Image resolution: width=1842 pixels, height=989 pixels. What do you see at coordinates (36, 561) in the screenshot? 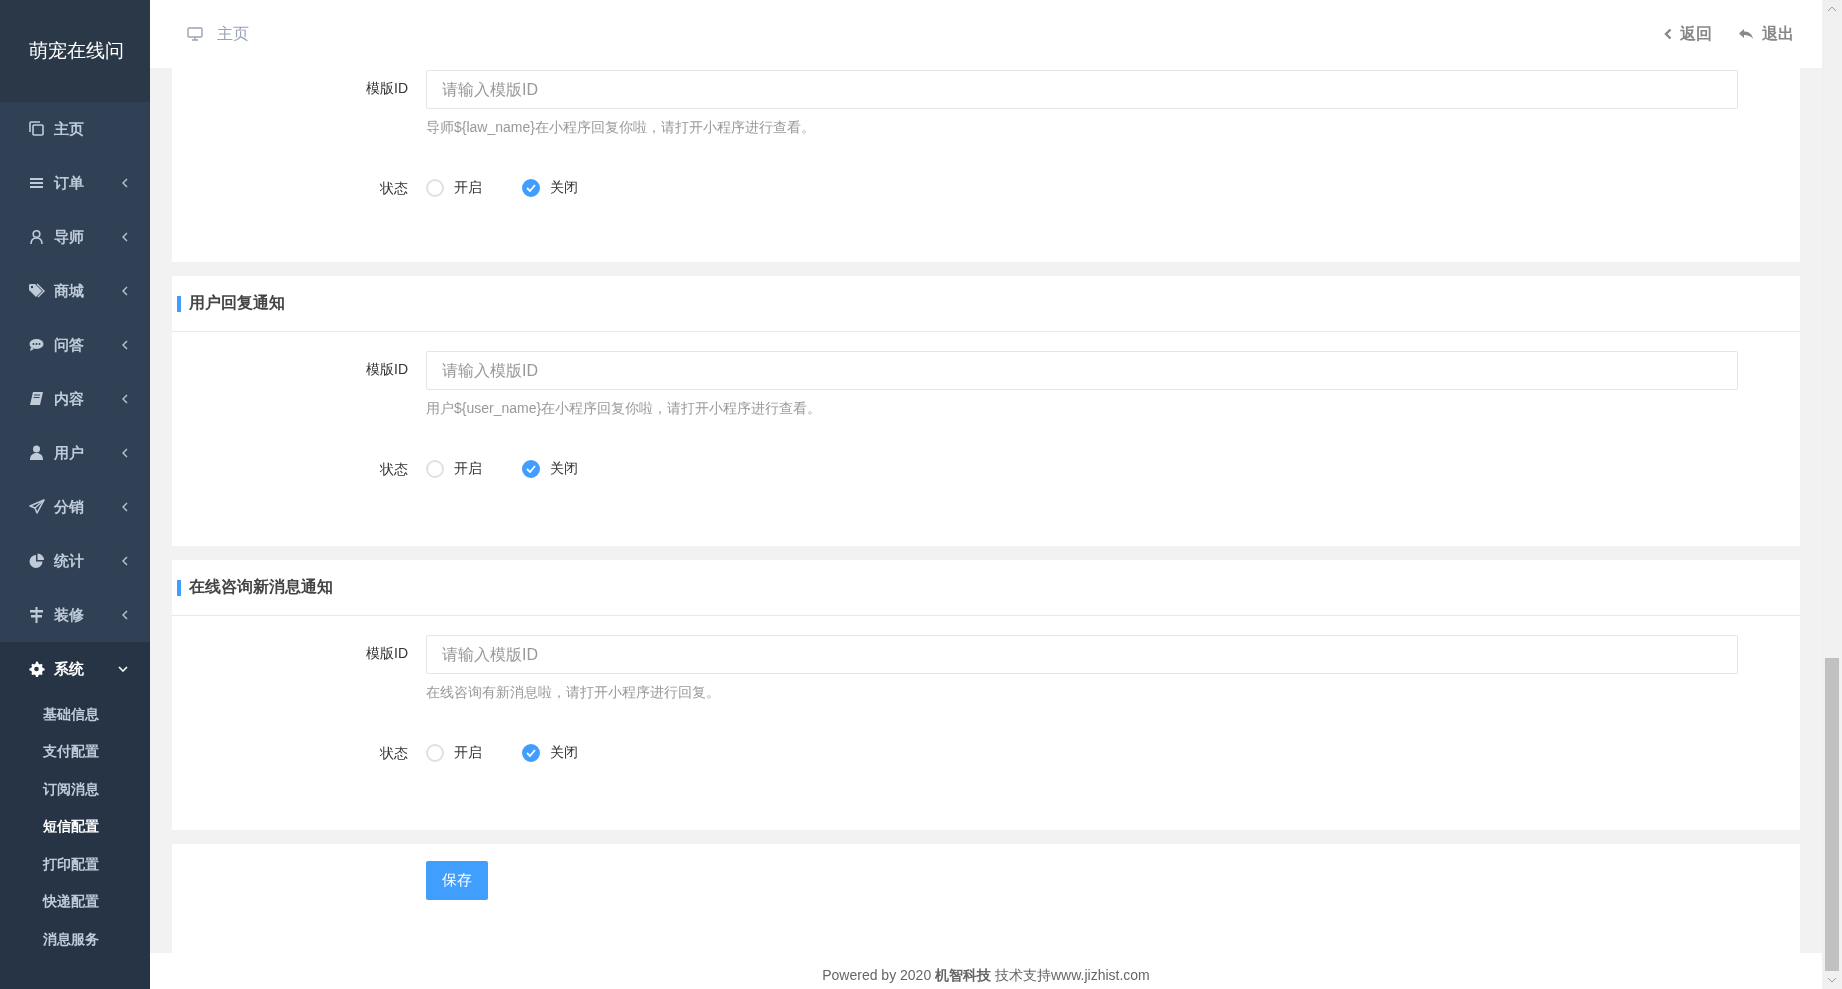
I see `pie-chart-icon` at bounding box center [36, 561].